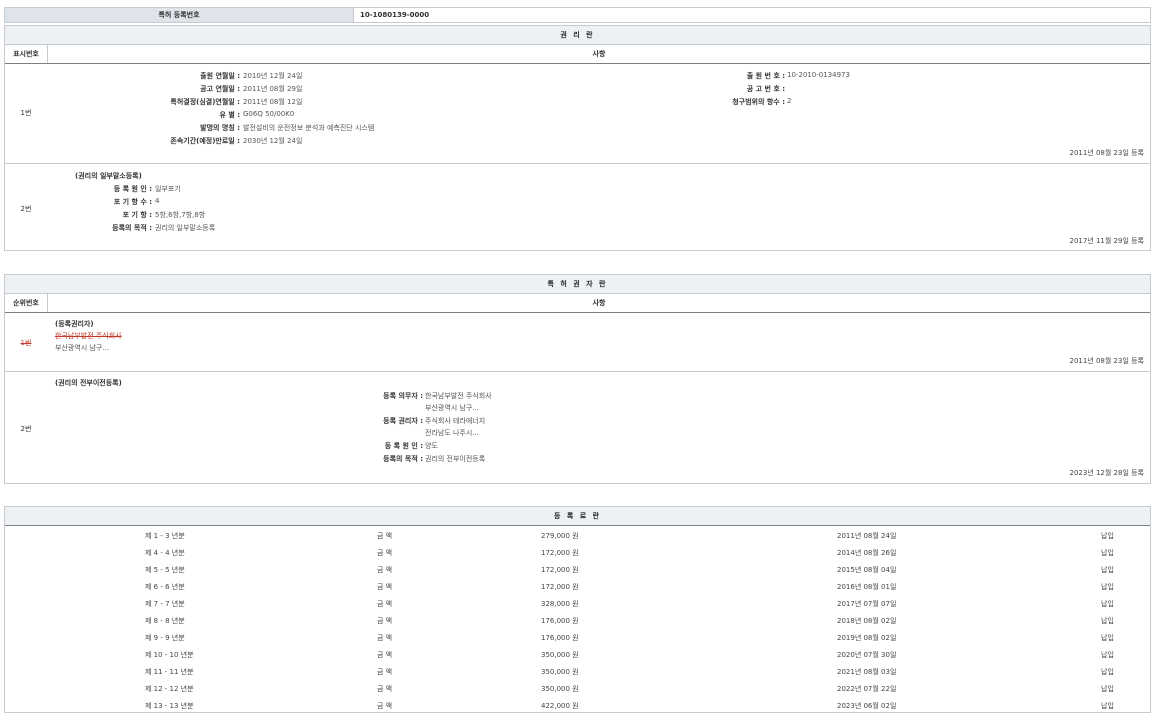  Describe the element at coordinates (455, 421) in the screenshot. I see `value-right-holder: 주식회사 테라에너지` at that location.